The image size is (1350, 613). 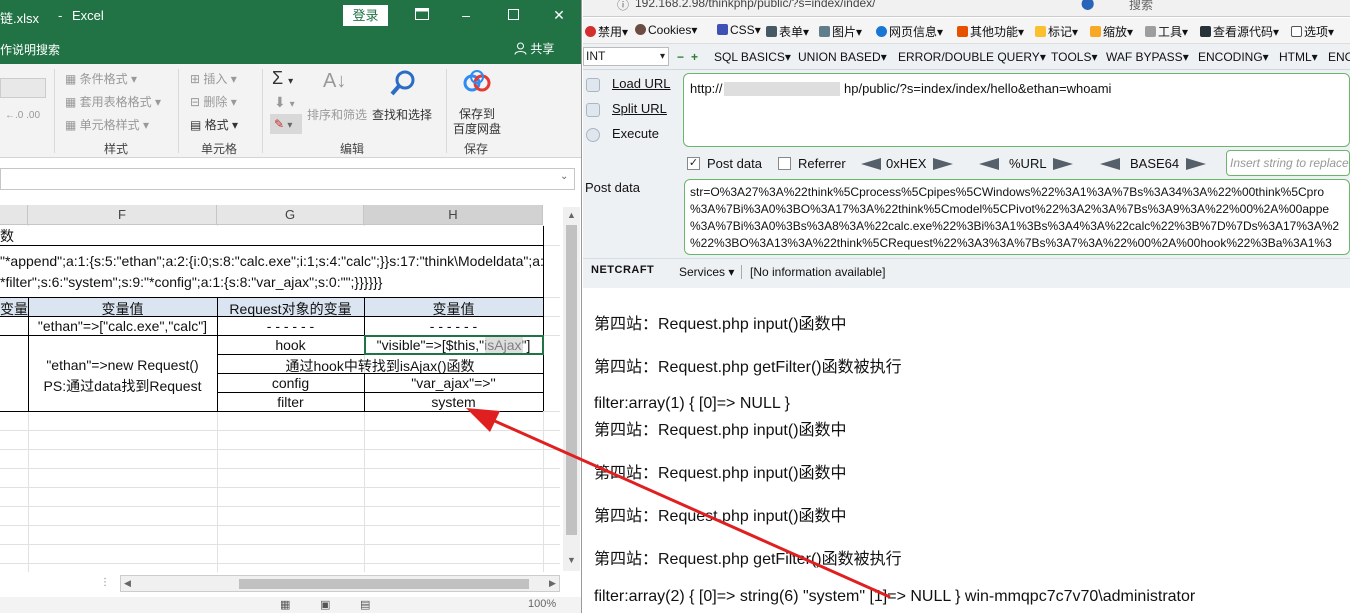 I want to click on cell-style-button: ▦ 单元格样式 ▾, so click(x=107, y=124).